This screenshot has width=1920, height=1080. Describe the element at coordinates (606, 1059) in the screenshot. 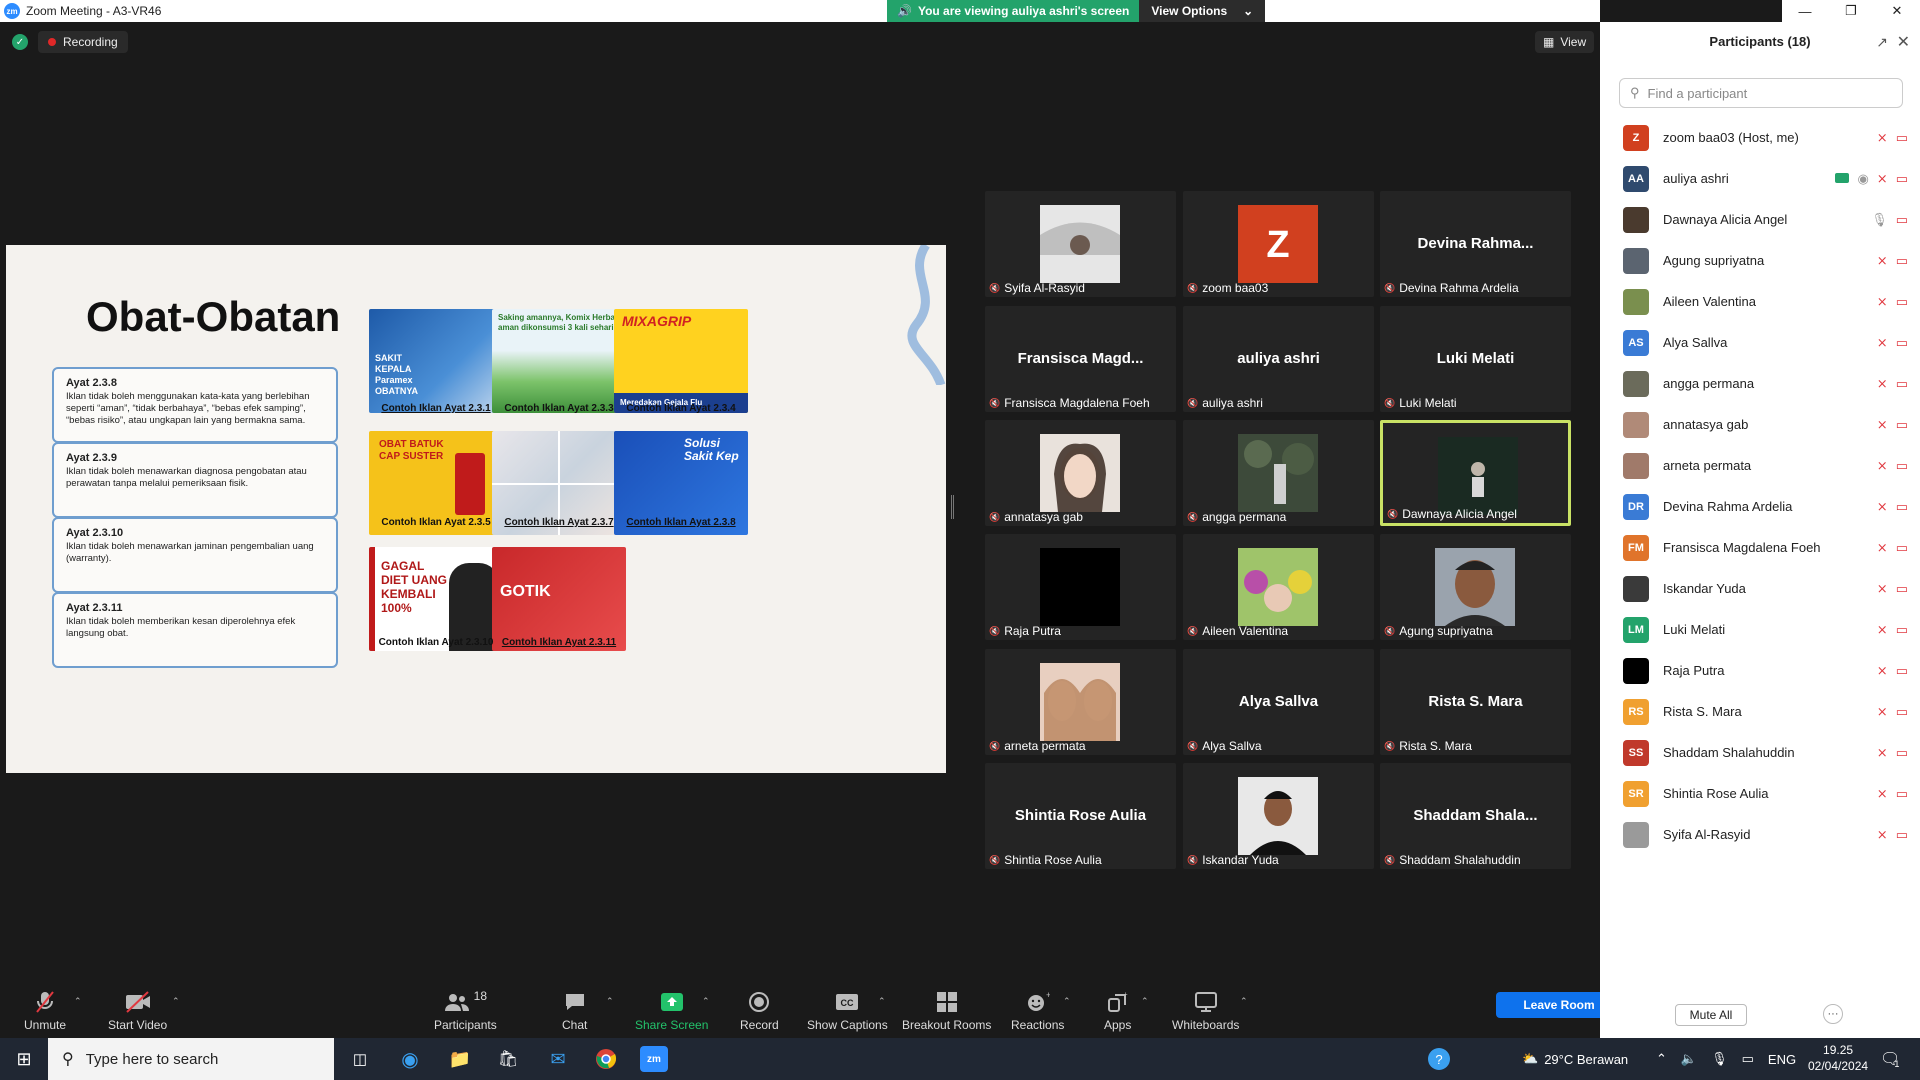

I see `chrome-icon` at that location.